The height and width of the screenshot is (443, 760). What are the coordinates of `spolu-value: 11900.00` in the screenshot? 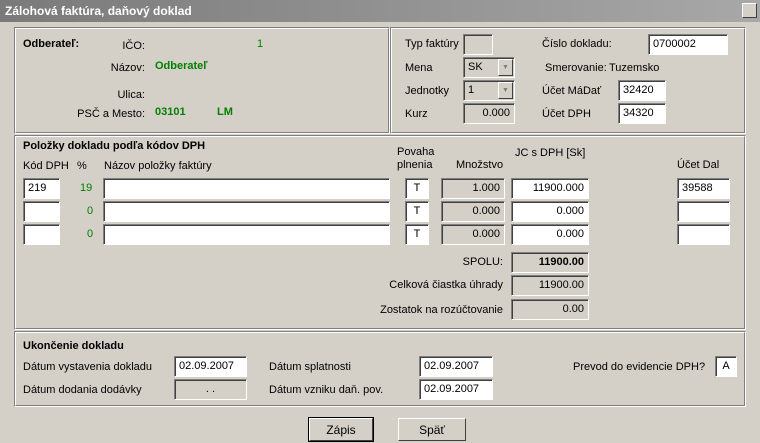 It's located at (550, 262).